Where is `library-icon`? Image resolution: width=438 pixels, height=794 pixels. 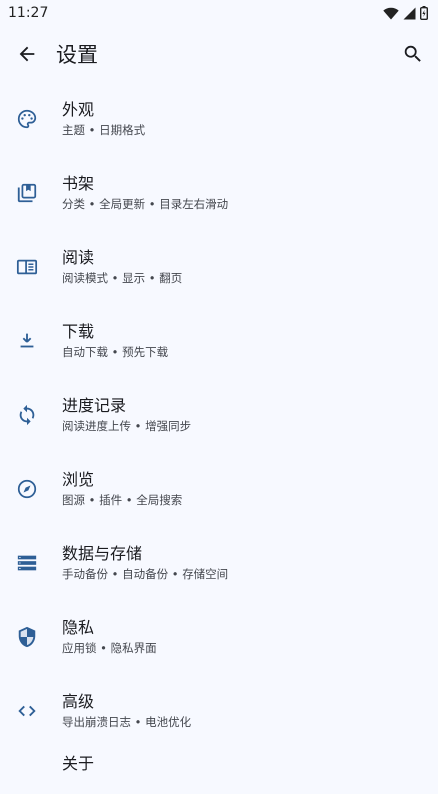
library-icon is located at coordinates (27, 193).